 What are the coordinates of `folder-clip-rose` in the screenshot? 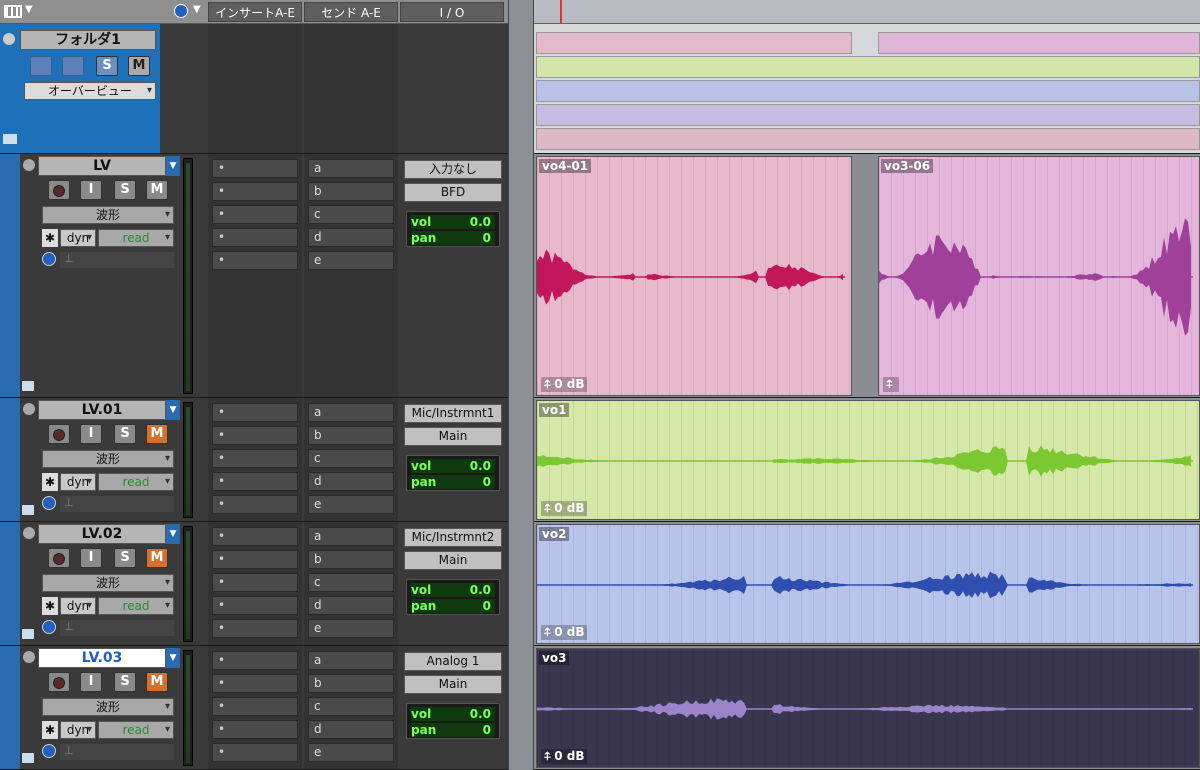 It's located at (868, 139).